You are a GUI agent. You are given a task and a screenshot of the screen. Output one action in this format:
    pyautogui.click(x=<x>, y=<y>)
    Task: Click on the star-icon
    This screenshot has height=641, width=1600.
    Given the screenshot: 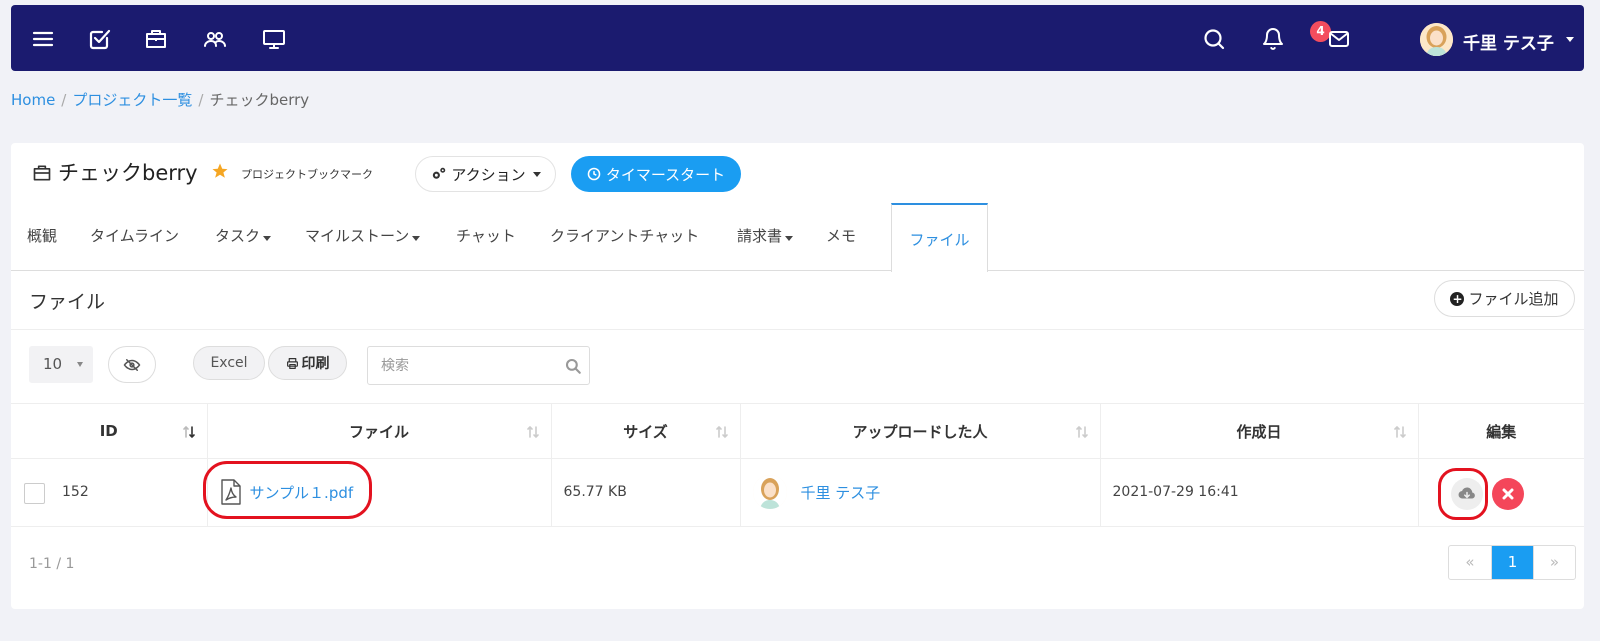 What is the action you would take?
    pyautogui.click(x=220, y=171)
    